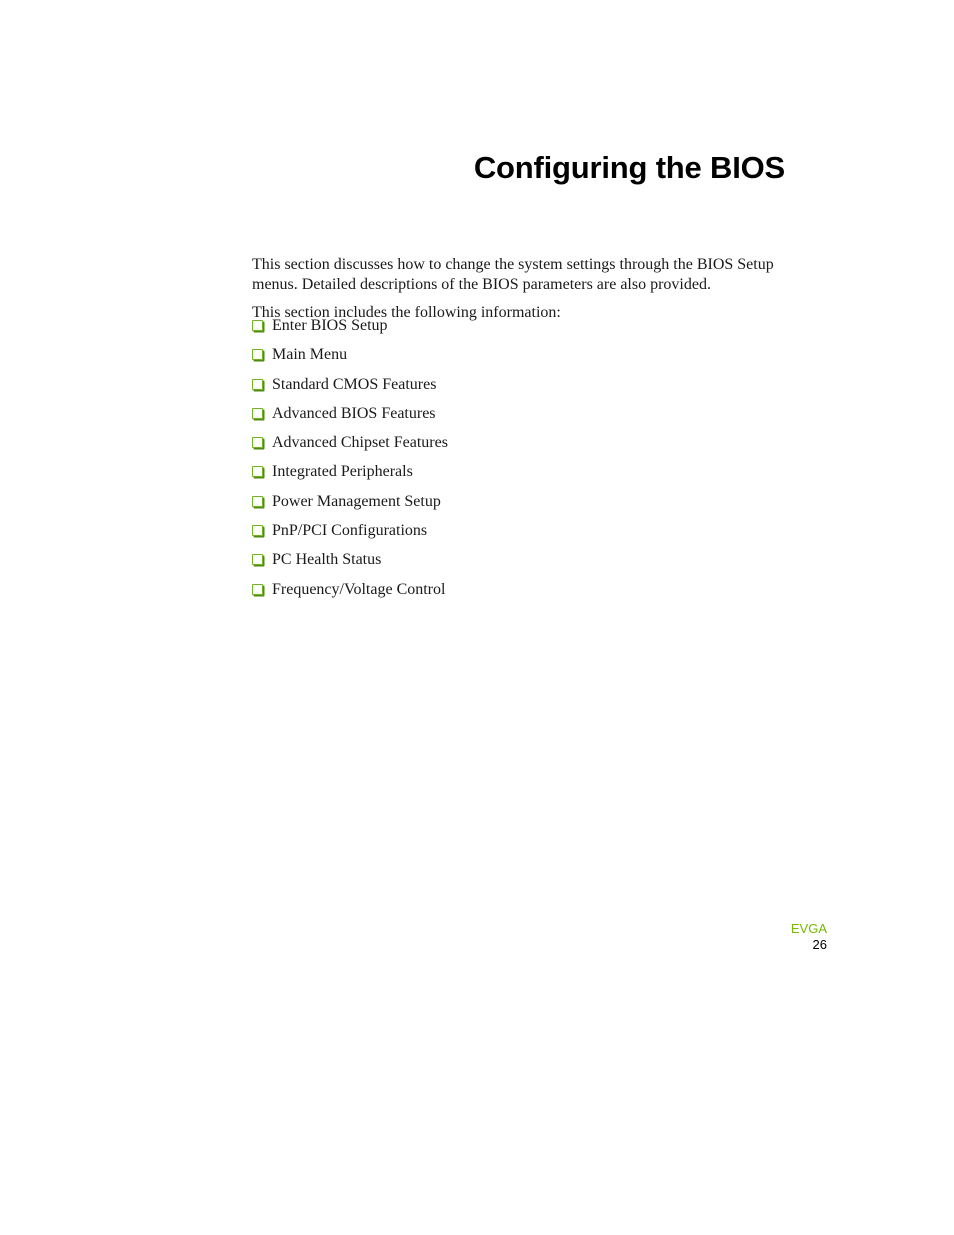  I want to click on list-item: Advanced BIOS Features, so click(350, 418).